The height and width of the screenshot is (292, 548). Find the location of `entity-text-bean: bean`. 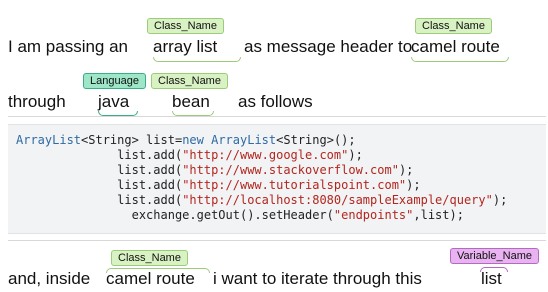

entity-text-bean: bean is located at coordinates (191, 101).